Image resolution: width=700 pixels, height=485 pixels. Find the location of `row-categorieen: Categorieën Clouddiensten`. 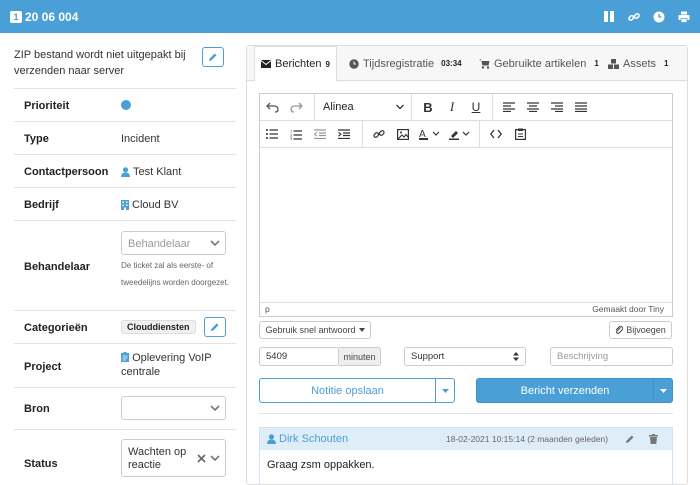

row-categorieen: Categorieën Clouddiensten is located at coordinates (125, 326).